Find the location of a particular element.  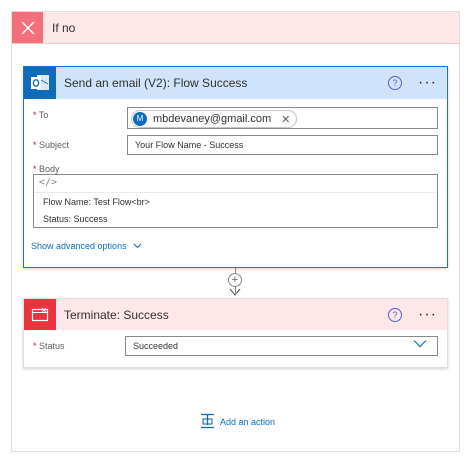

branch-title: If no is located at coordinates (64, 28).